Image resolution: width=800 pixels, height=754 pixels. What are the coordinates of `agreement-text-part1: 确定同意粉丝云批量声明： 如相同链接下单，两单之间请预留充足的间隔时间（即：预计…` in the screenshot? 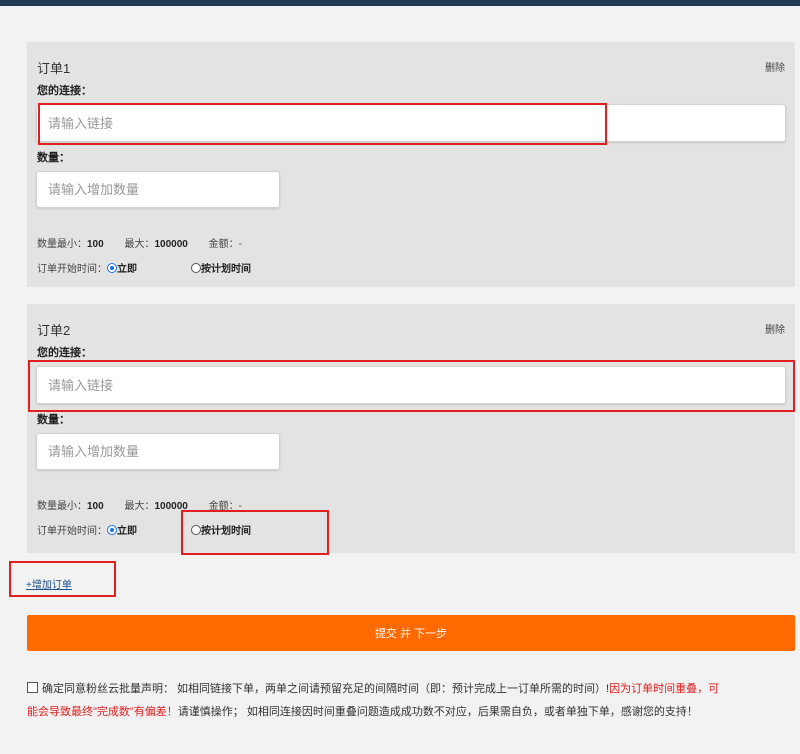 It's located at (326, 689).